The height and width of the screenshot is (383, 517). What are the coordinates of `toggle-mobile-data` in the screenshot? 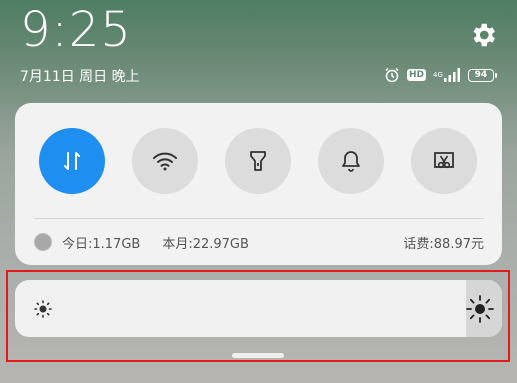 It's located at (72, 161).